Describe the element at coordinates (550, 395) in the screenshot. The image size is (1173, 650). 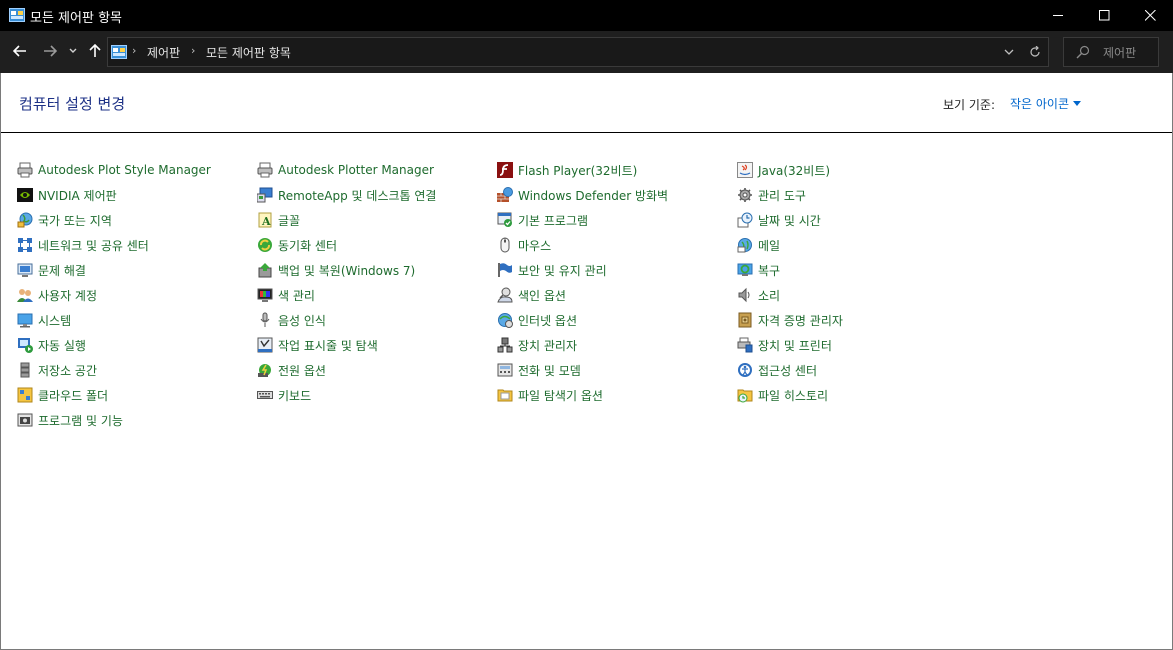
I see `item-file-explorer-options: 파일 탐색기 옵션` at that location.